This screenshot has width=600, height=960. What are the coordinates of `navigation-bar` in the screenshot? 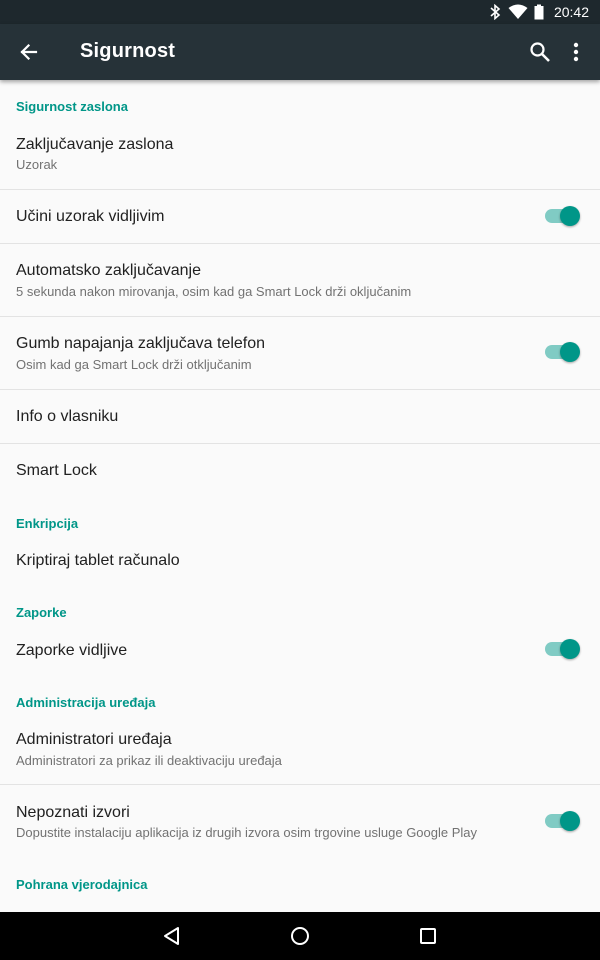 It's located at (300, 936).